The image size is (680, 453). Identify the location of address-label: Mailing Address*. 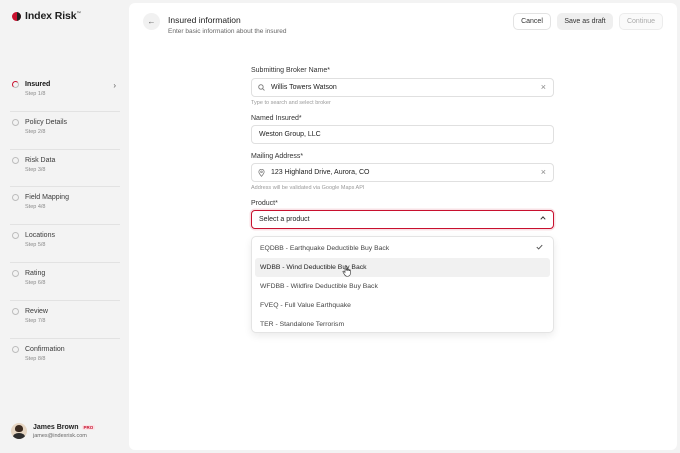
(277, 156).